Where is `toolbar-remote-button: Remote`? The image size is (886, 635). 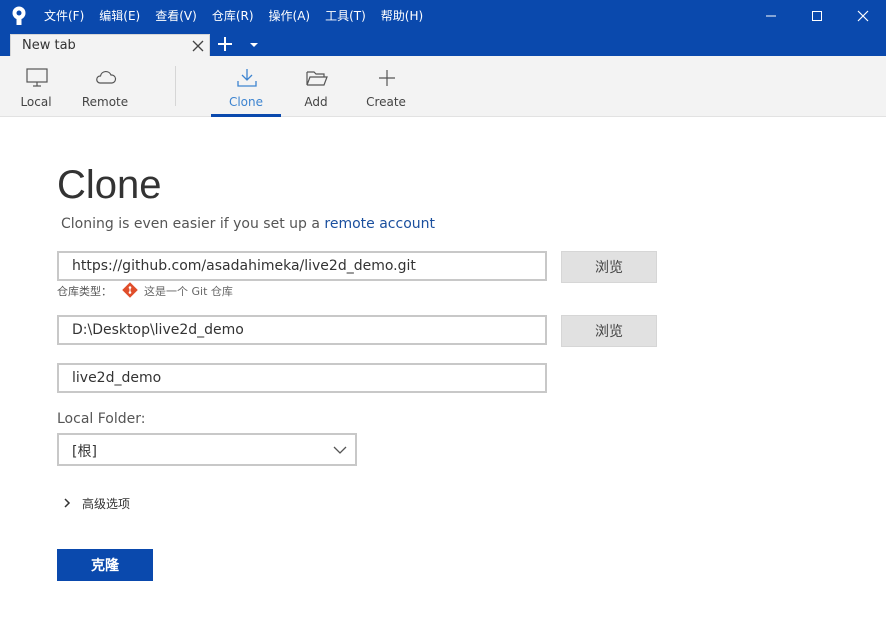 toolbar-remote-button: Remote is located at coordinates (105, 86).